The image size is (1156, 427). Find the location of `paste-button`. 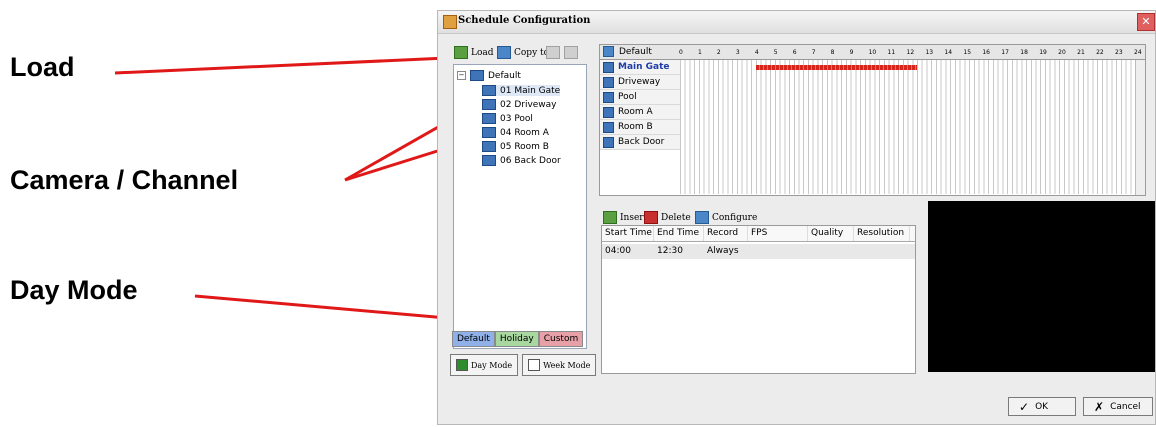

paste-button is located at coordinates (553, 52).